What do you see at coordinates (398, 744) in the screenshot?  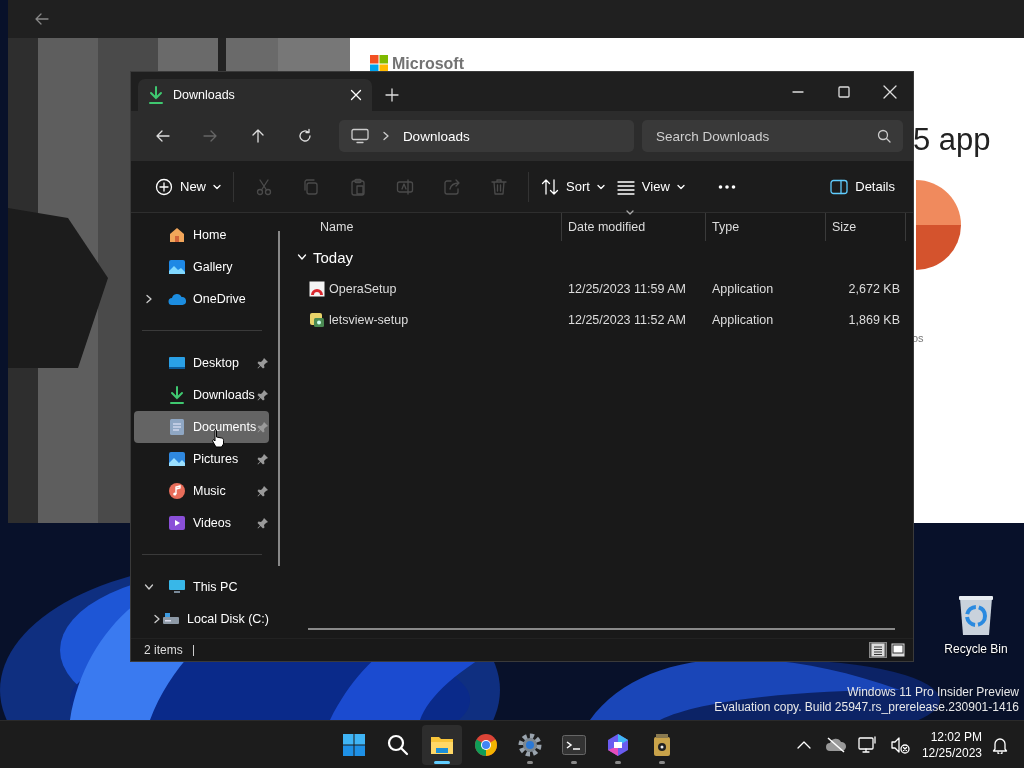 I see `search-icon` at bounding box center [398, 744].